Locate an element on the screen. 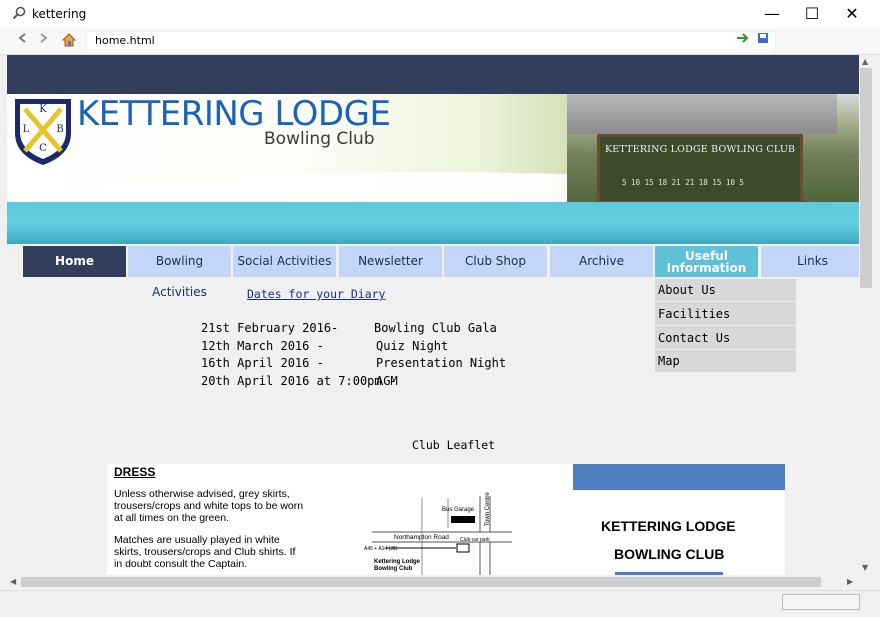 Image resolution: width=880 pixels, height=617 pixels. back-arrow-icon is located at coordinates (23, 41).